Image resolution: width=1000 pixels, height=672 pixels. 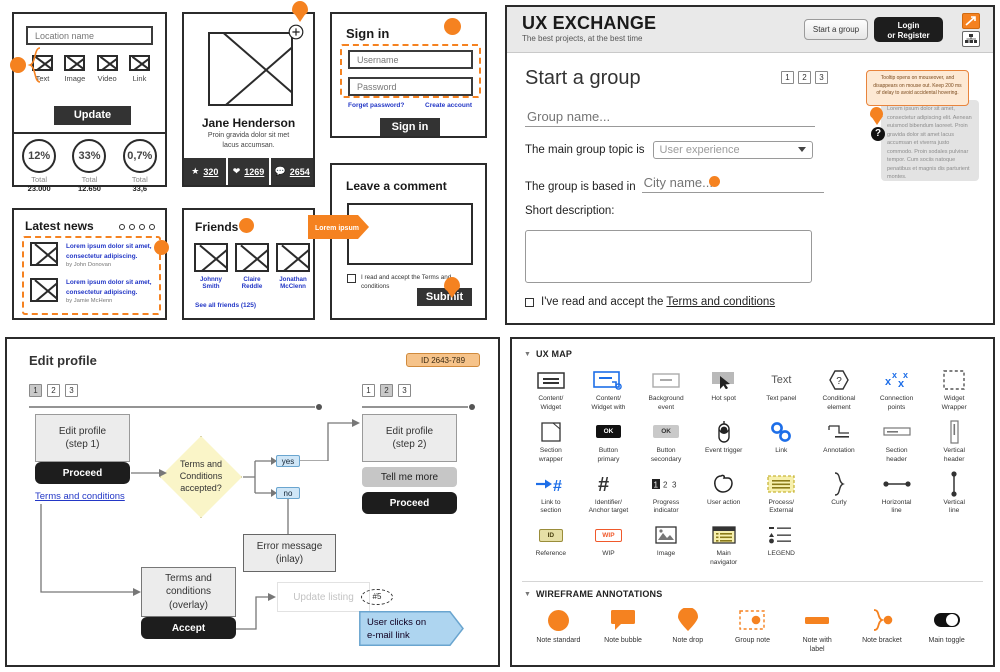 What do you see at coordinates (139, 63) in the screenshot?
I see `link-thumb-icon` at bounding box center [139, 63].